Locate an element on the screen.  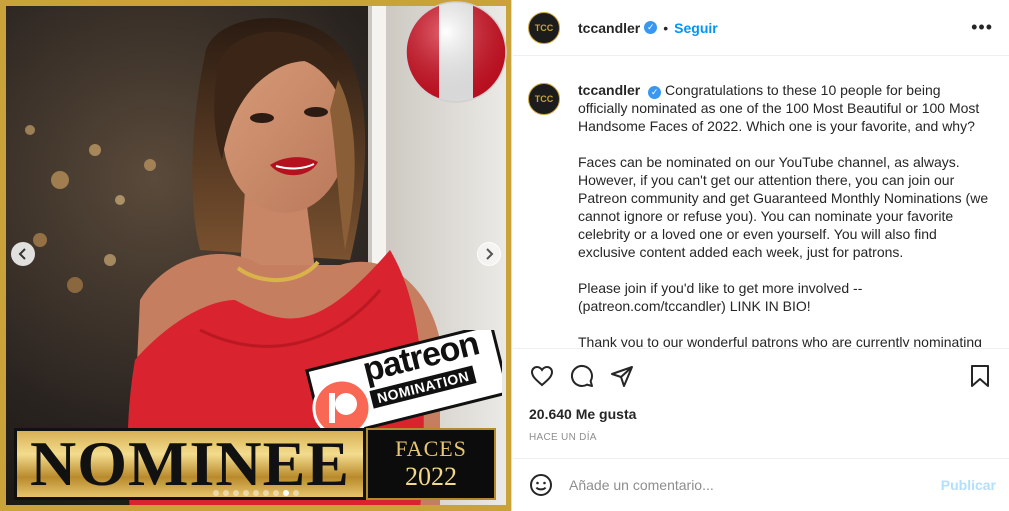
post-timestamp: HACE UN DÍA is located at coordinates (761, 437).